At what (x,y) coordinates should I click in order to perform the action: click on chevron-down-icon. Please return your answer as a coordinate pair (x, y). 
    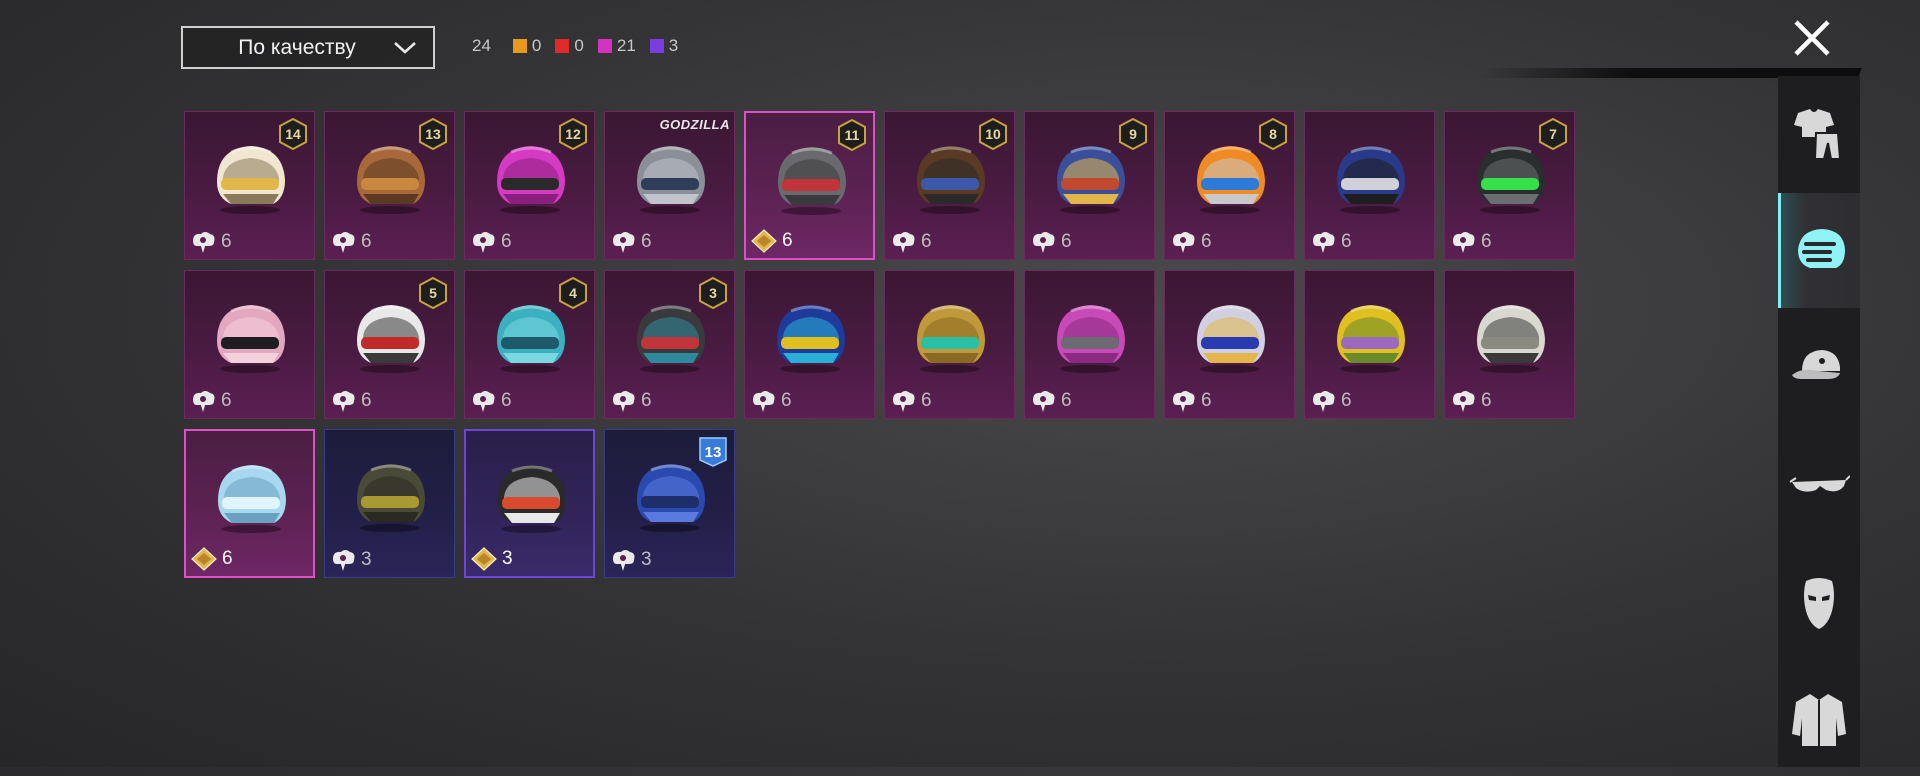
    Looking at the image, I should click on (405, 48).